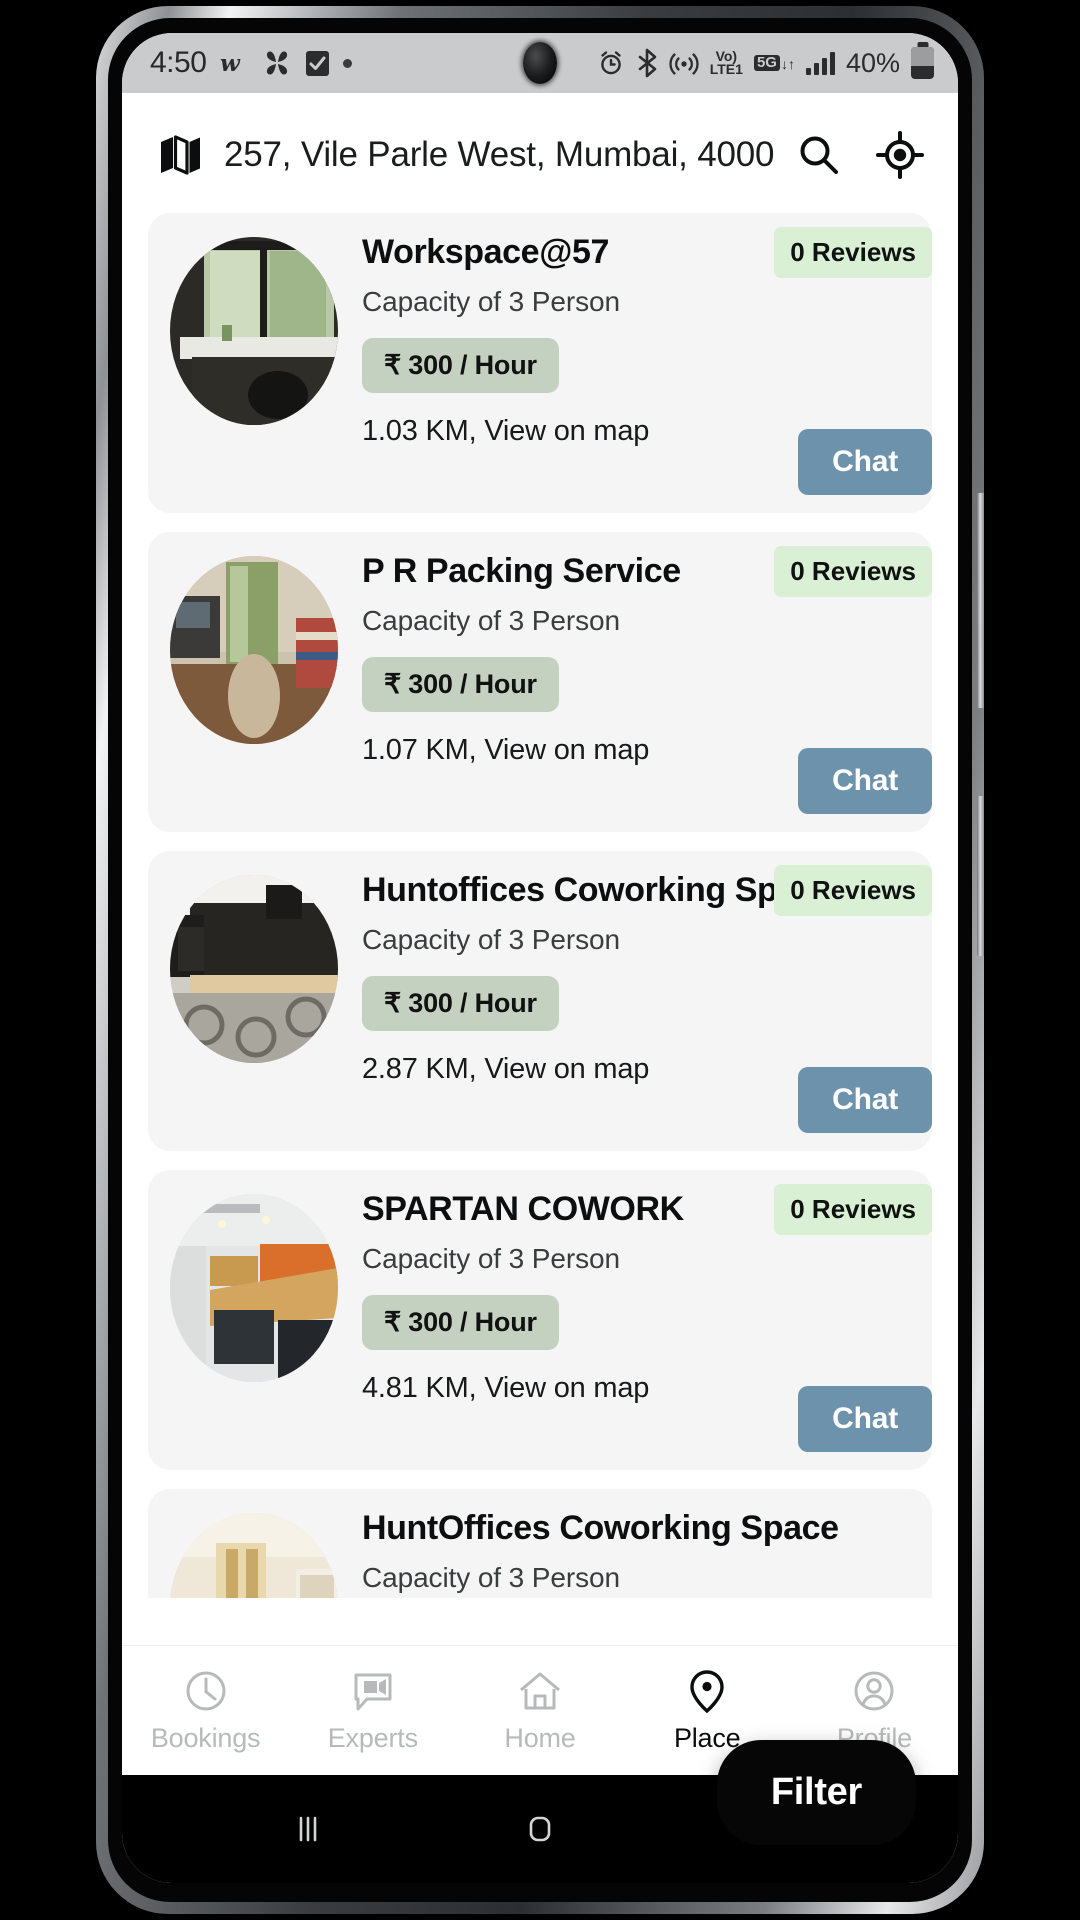  What do you see at coordinates (980, 876) in the screenshot?
I see `power-button` at bounding box center [980, 876].